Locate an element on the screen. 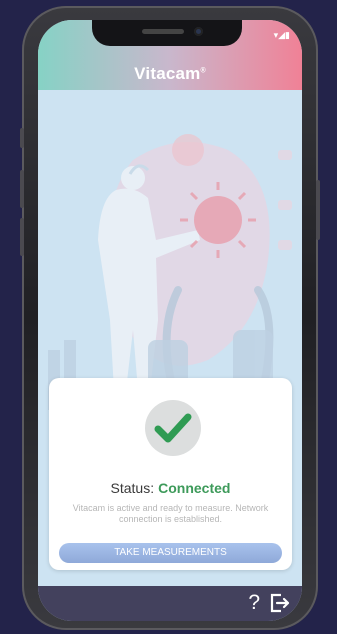 This screenshot has width=337, height=634. logout-icon is located at coordinates (279, 603).